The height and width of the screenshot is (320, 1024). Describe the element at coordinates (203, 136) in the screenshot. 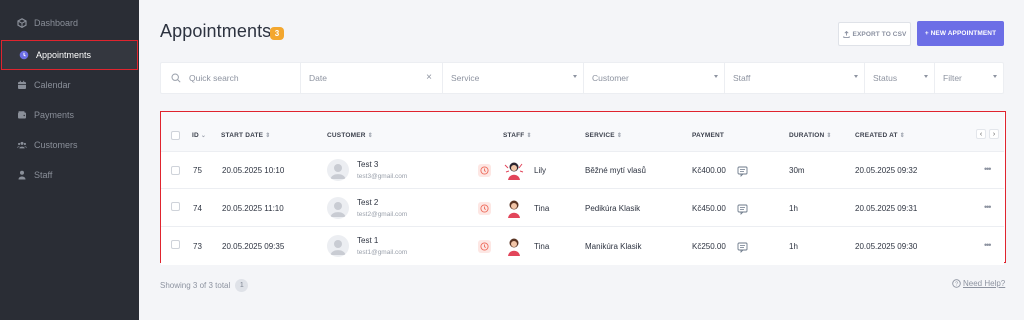

I see `sort-desc-icon: ⌄` at that location.